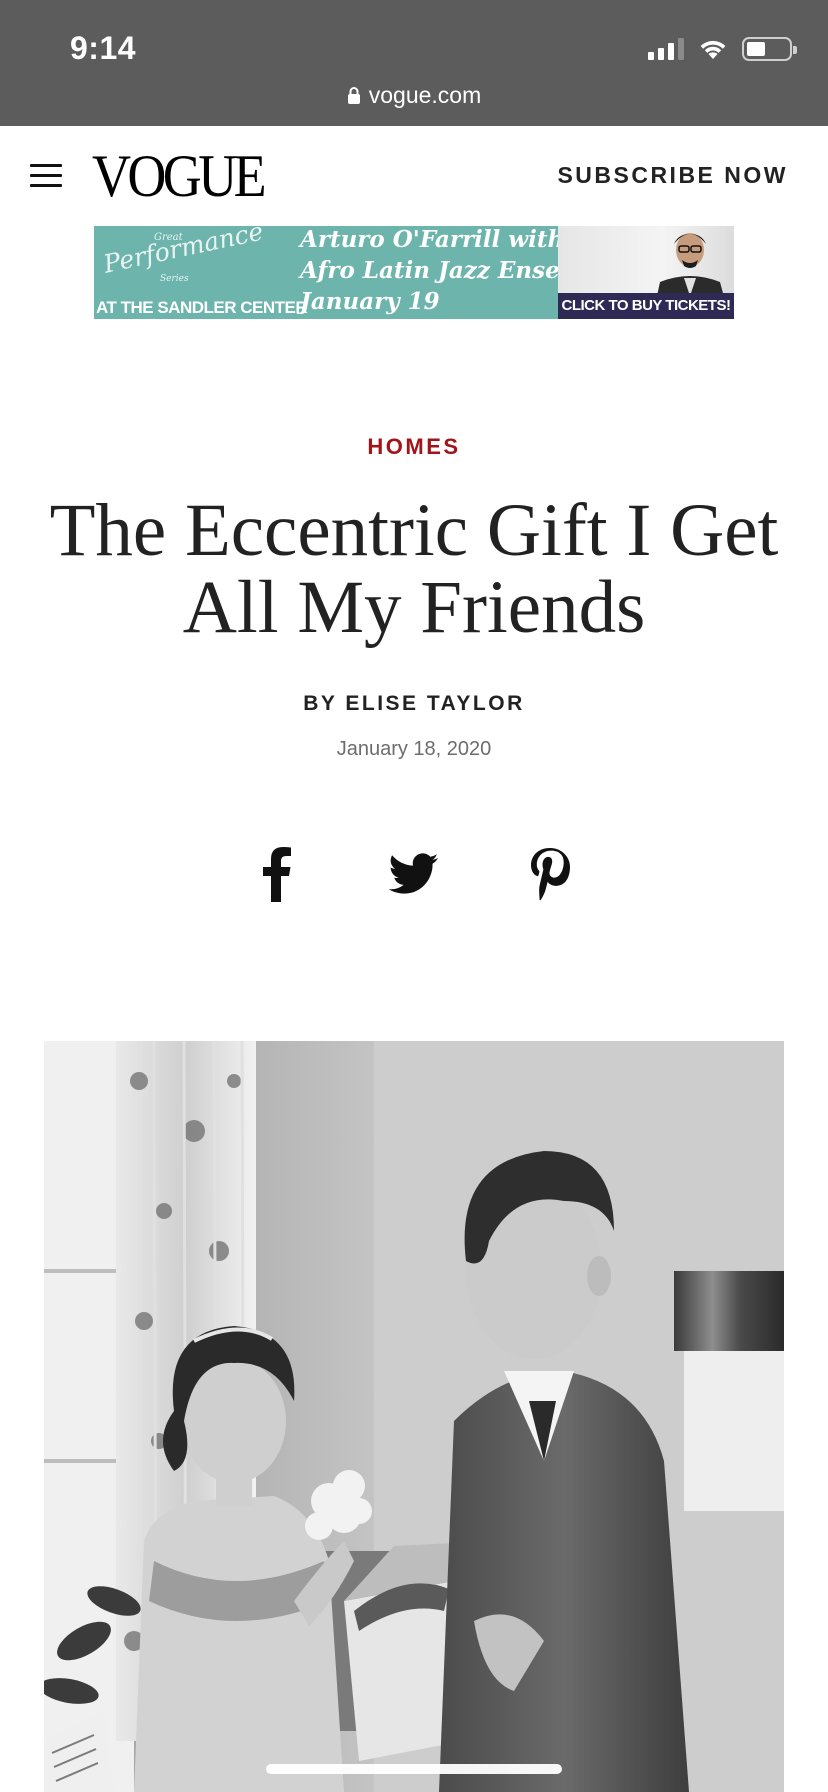 This screenshot has height=1792, width=828. What do you see at coordinates (414, 1769) in the screenshot?
I see `home-indicator` at bounding box center [414, 1769].